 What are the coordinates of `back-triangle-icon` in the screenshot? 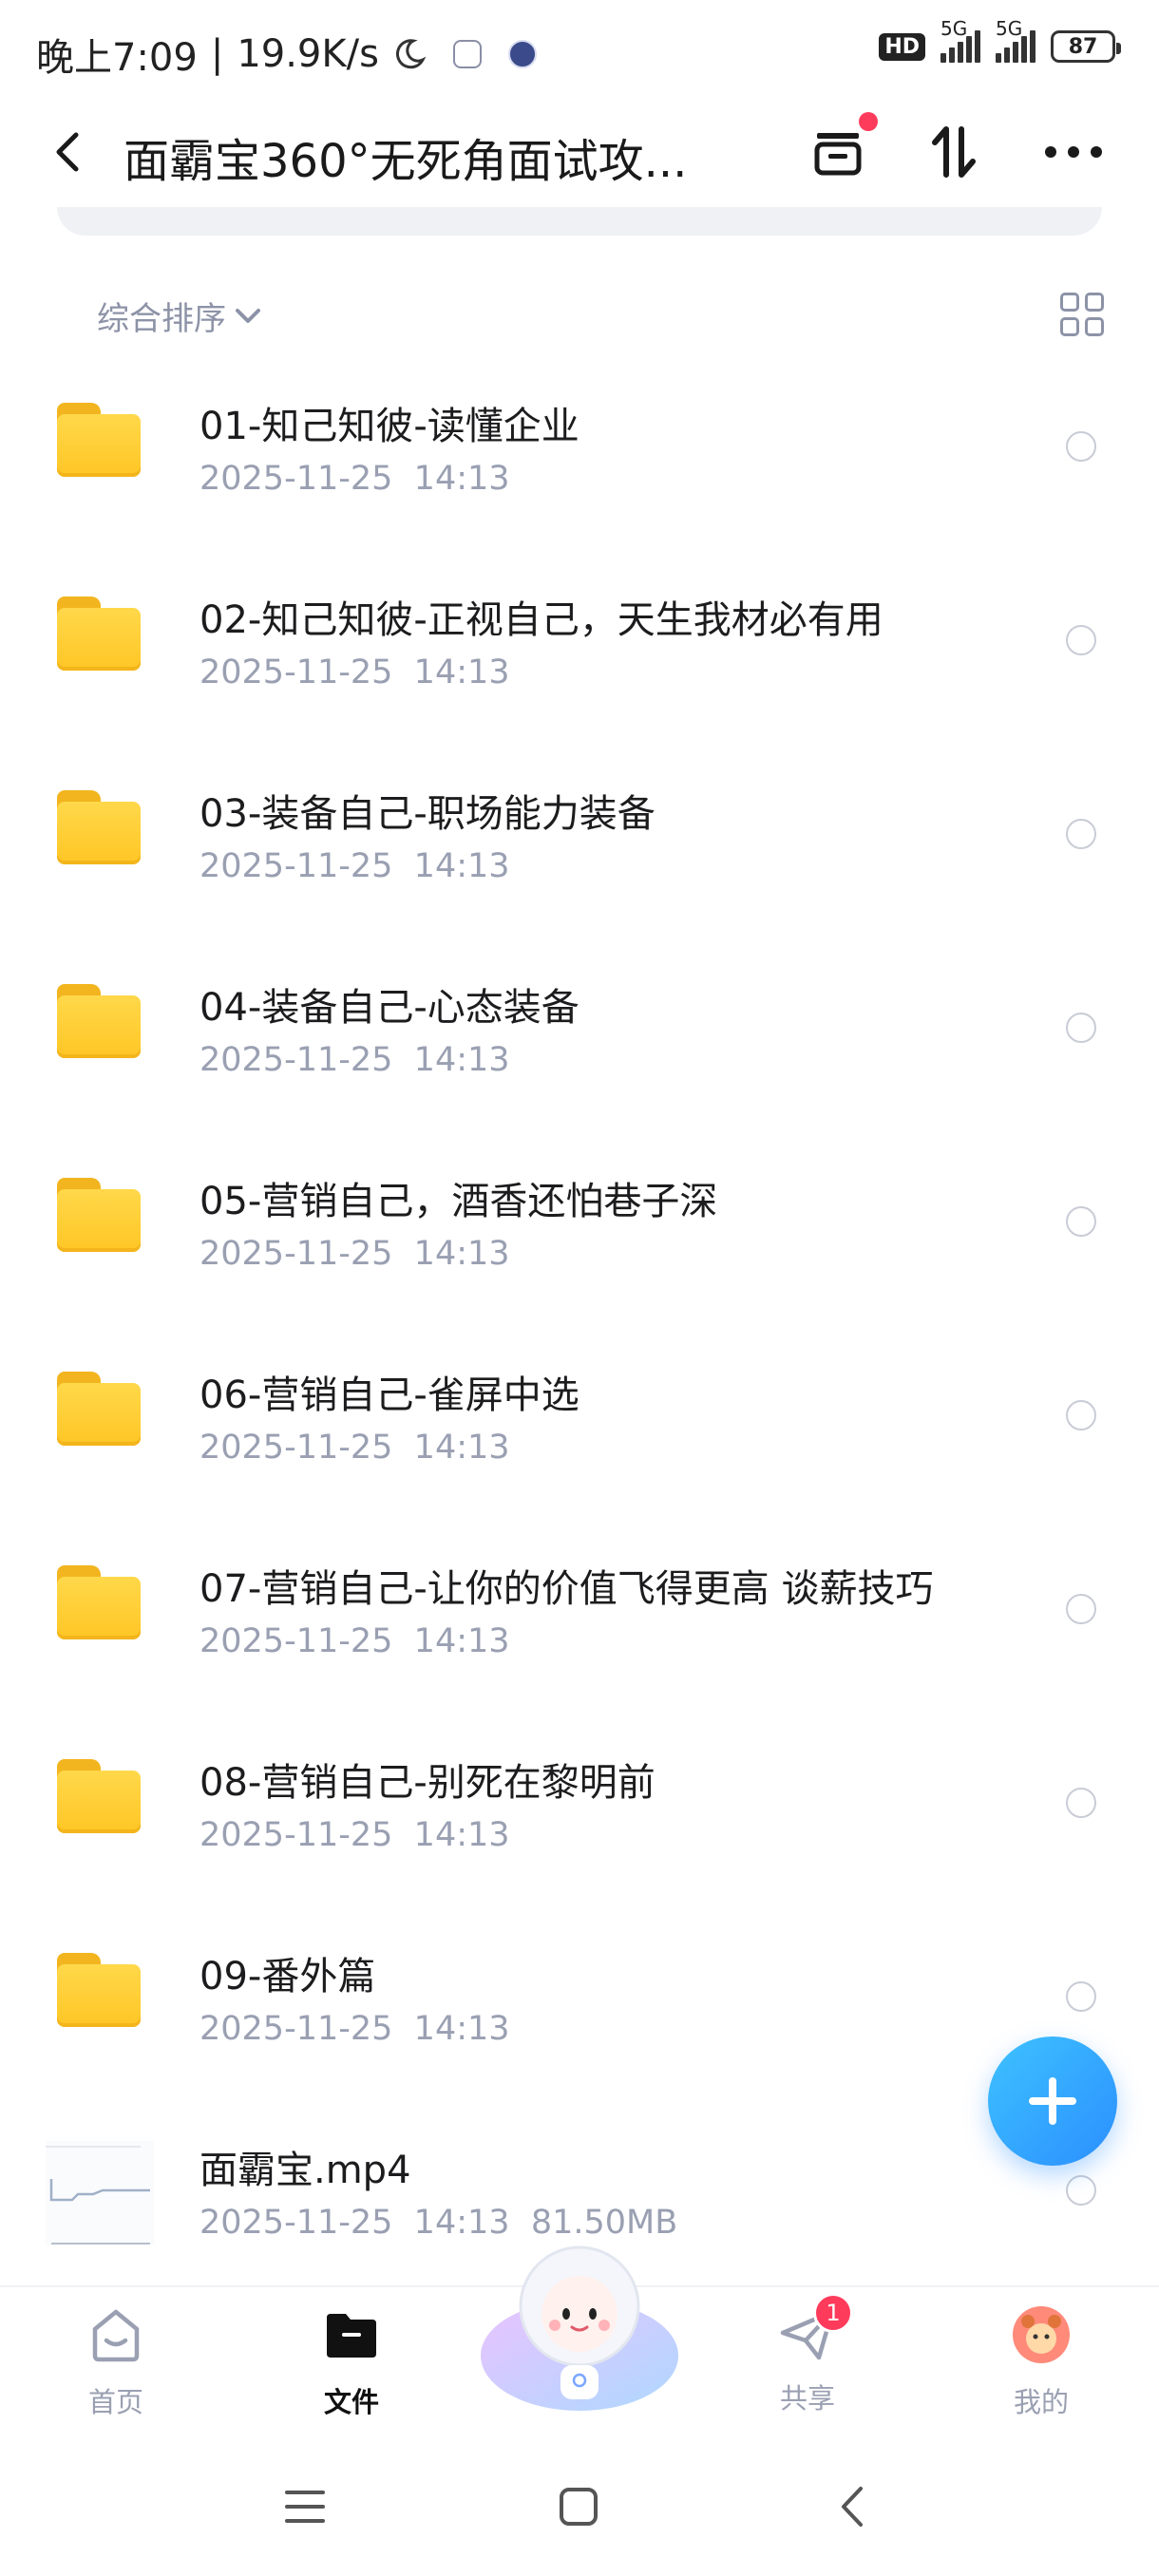 It's located at (854, 2507).